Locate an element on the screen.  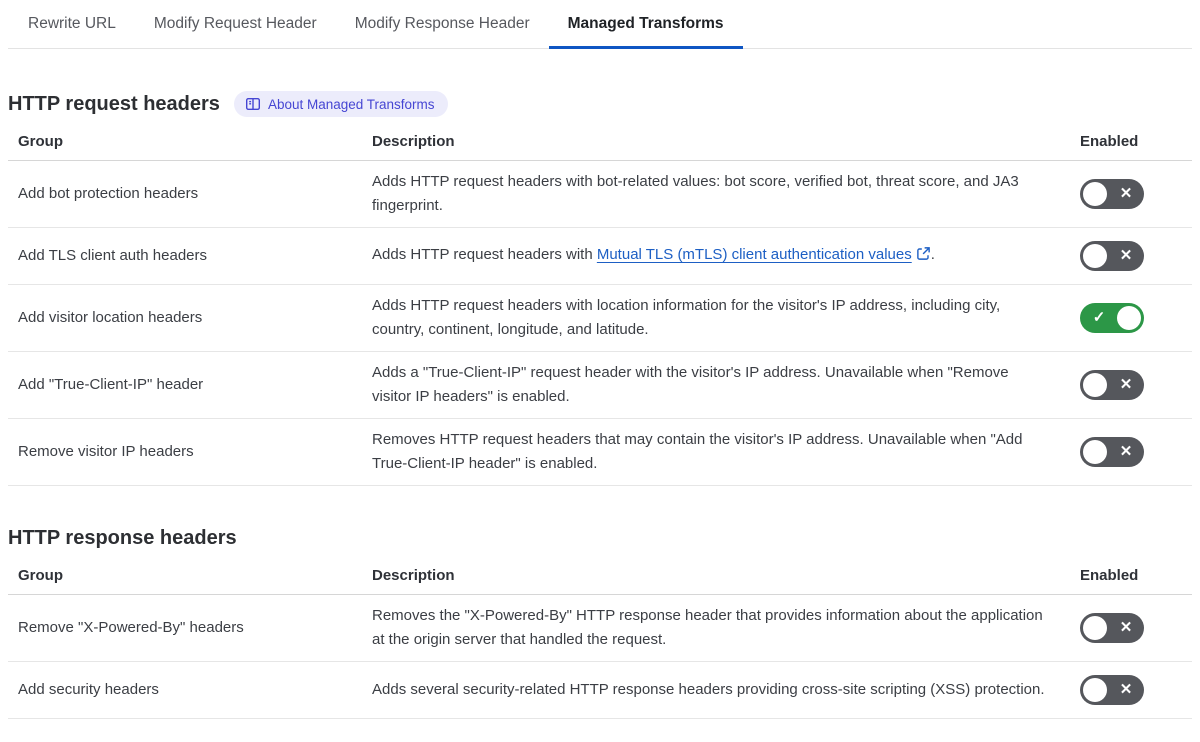
tab-rewrite-url: Rewrite URL is located at coordinates (72, 24).